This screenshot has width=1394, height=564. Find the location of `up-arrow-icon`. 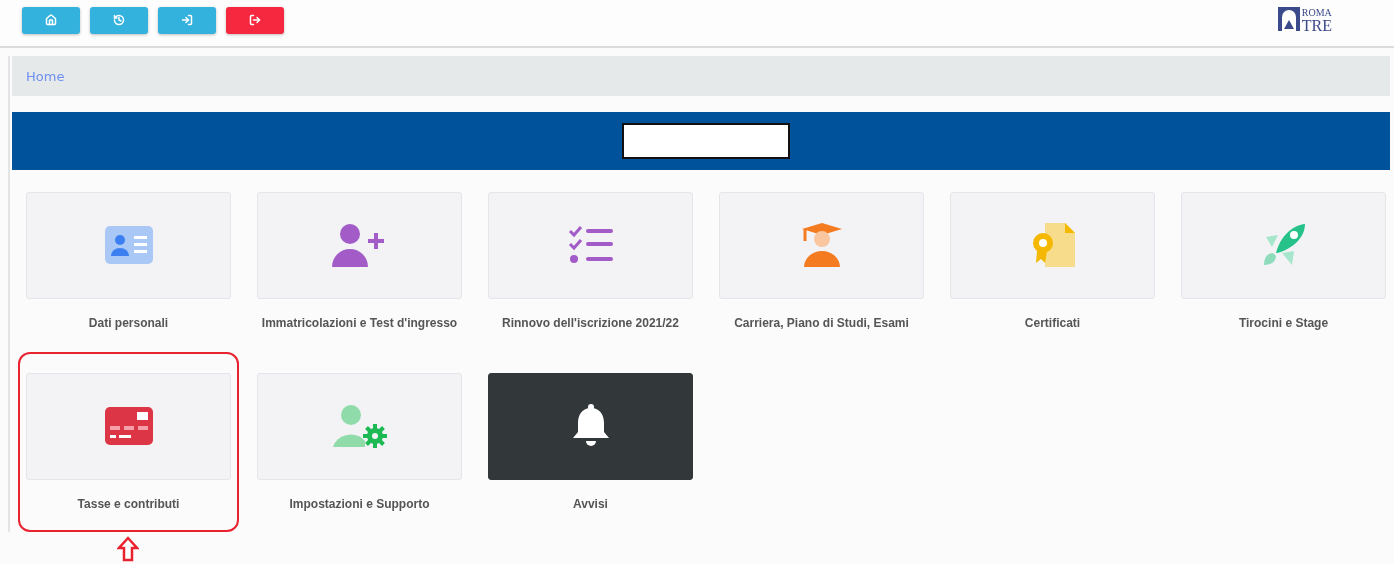

up-arrow-icon is located at coordinates (128, 549).